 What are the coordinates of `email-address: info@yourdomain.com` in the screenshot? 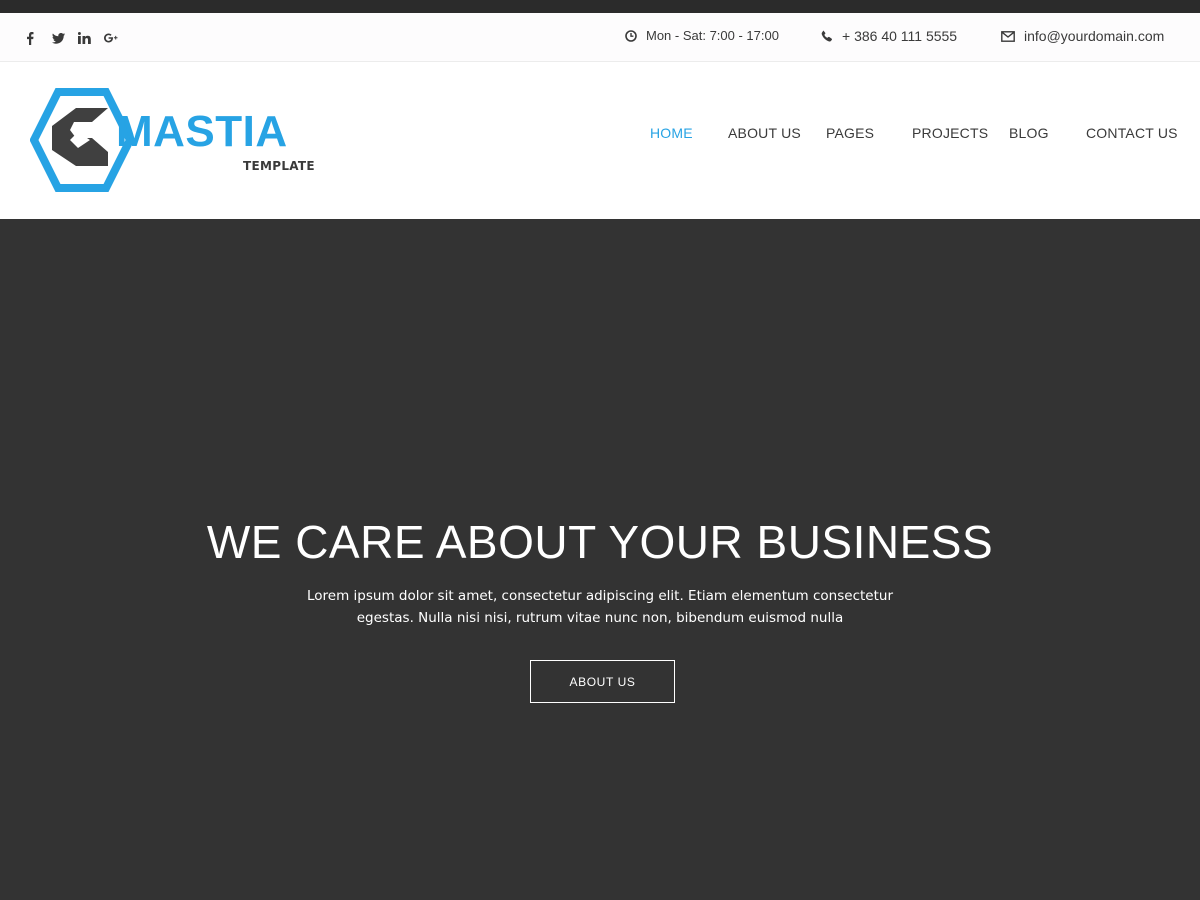 It's located at (1082, 36).